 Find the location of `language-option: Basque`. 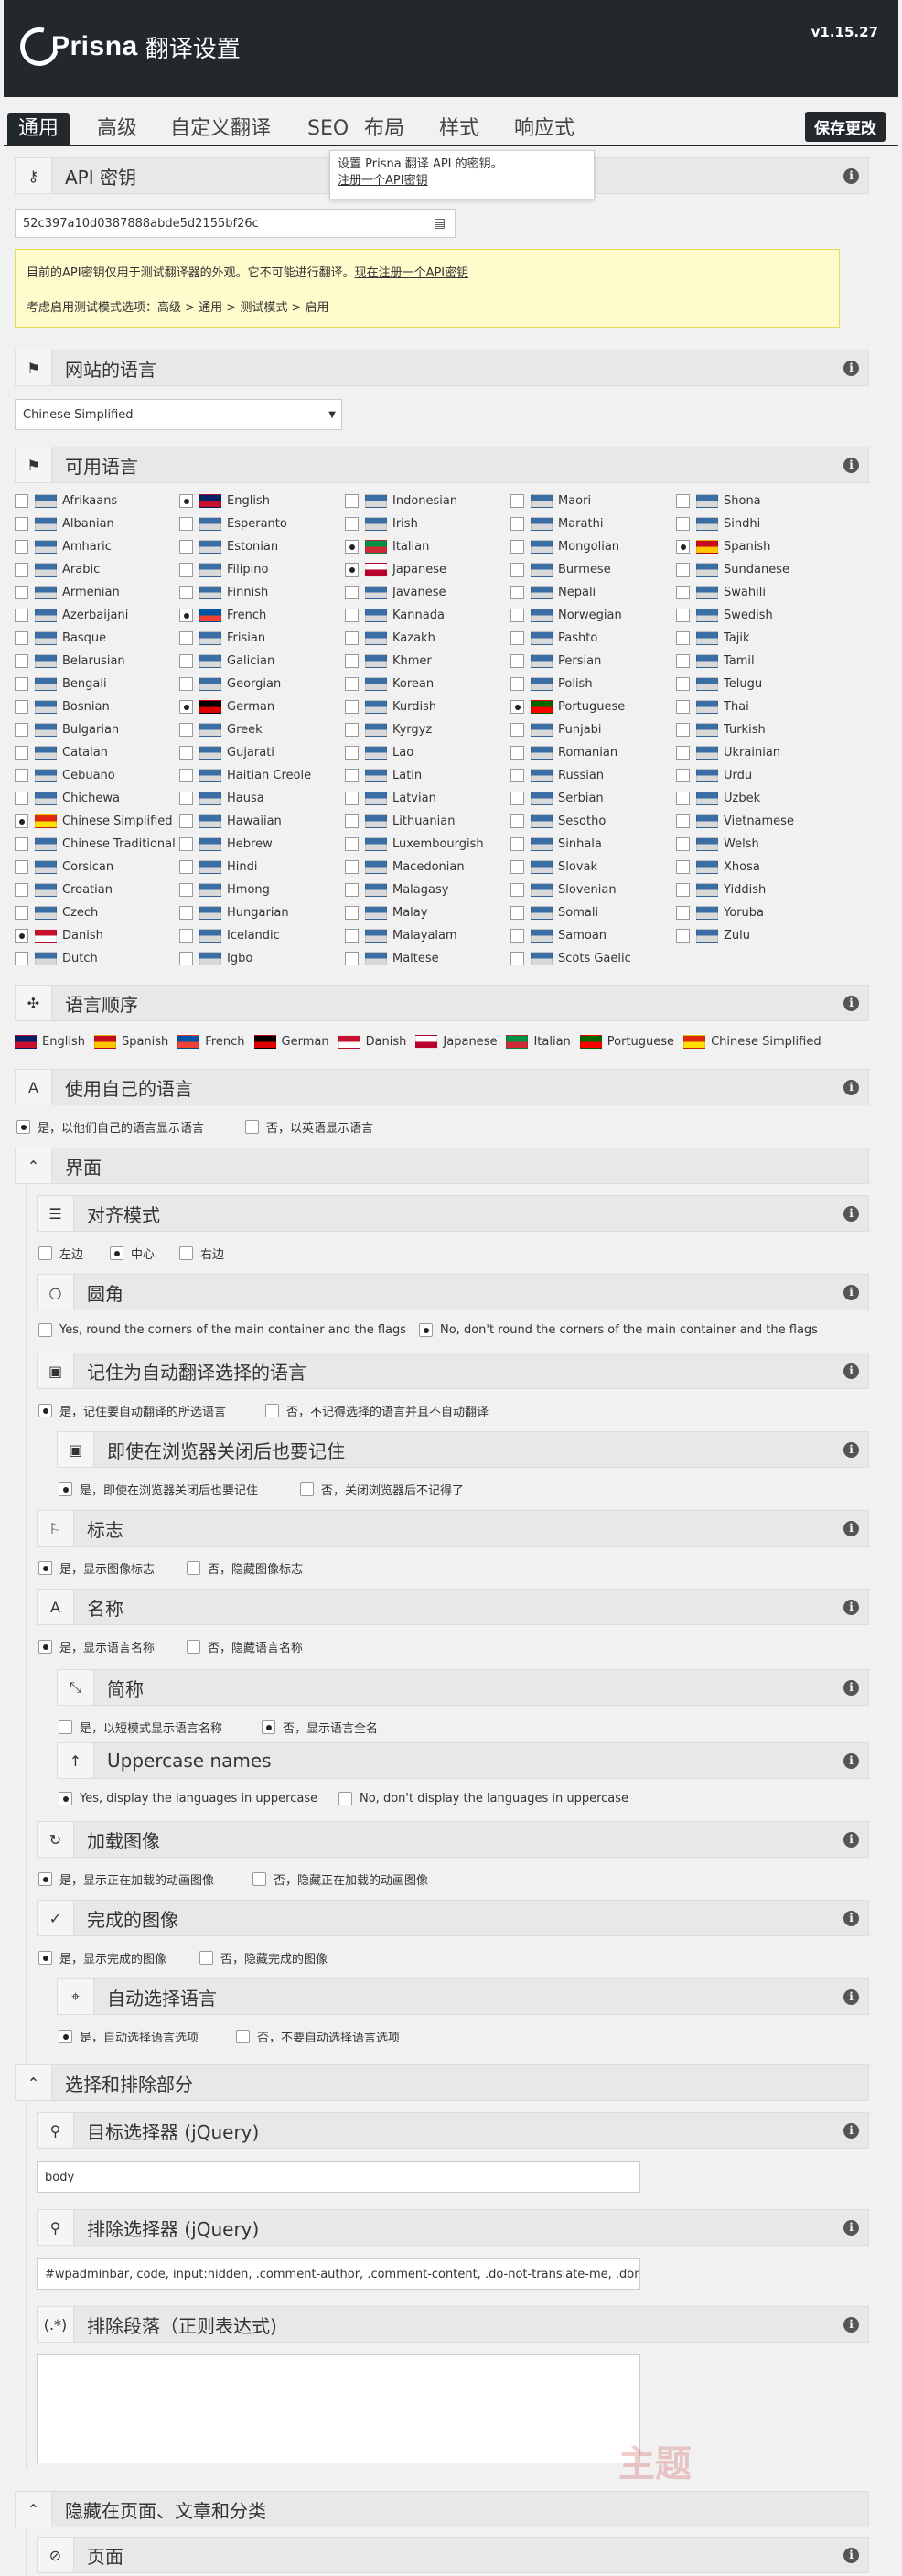

language-option: Basque is located at coordinates (60, 638).